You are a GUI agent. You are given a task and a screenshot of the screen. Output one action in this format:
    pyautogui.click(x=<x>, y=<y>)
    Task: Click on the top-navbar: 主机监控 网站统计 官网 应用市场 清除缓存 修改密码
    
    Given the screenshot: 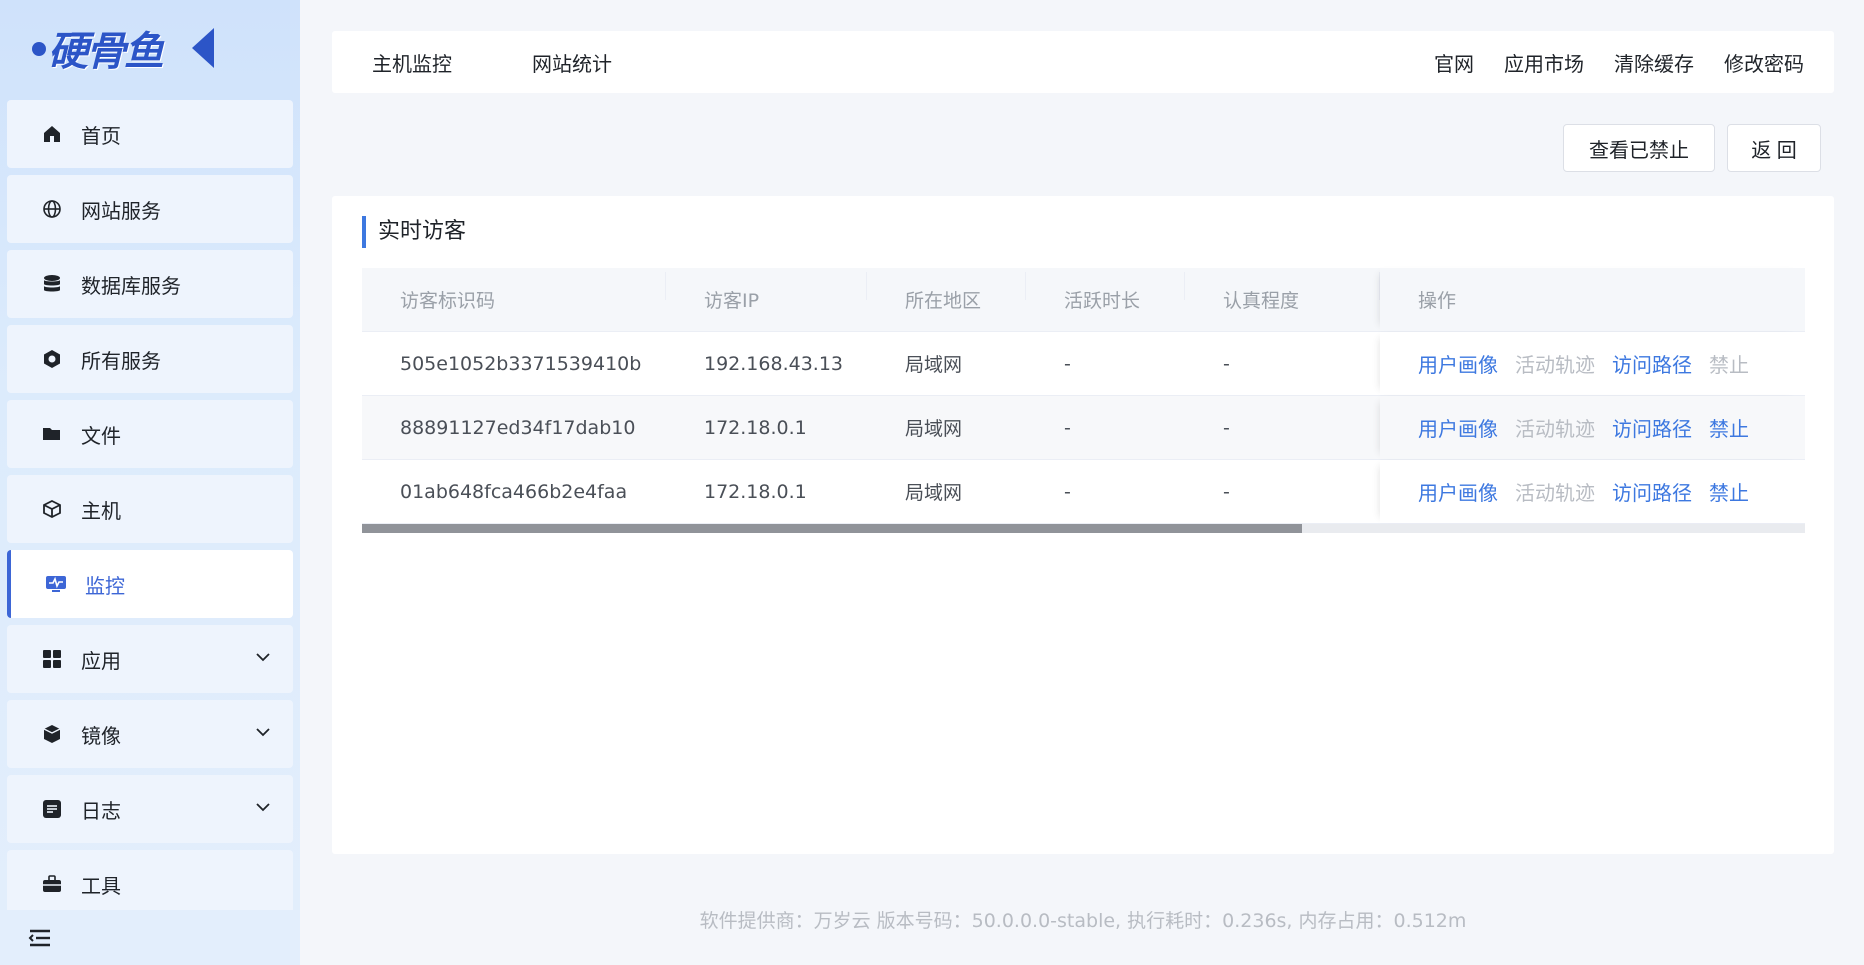 What is the action you would take?
    pyautogui.click(x=1083, y=62)
    